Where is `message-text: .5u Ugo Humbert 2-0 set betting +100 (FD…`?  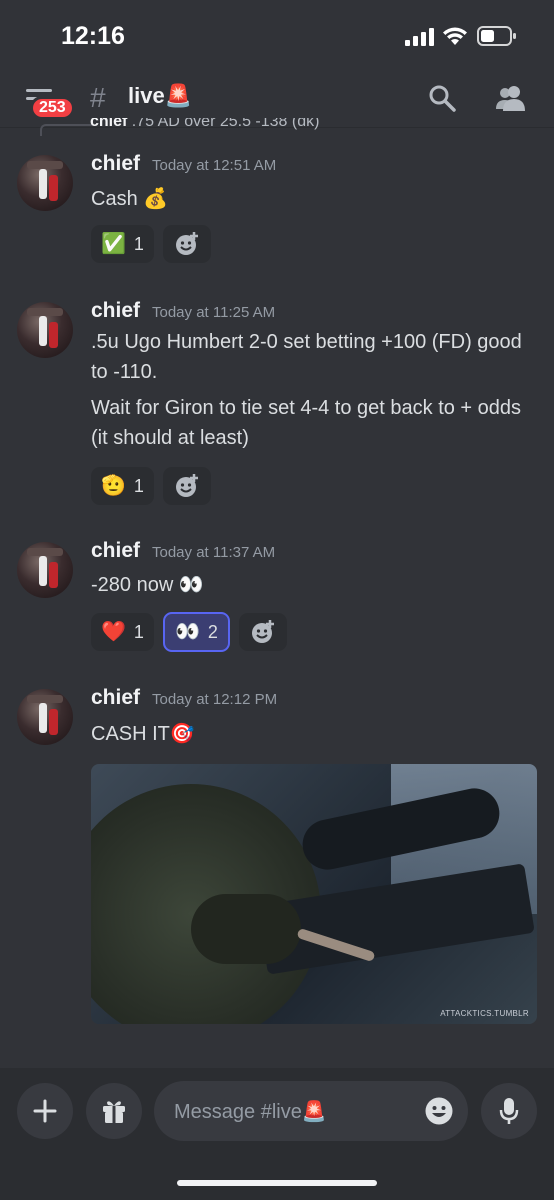
message-text: .5u Ugo Humbert 2-0 set betting +100 (FD… is located at coordinates (306, 357).